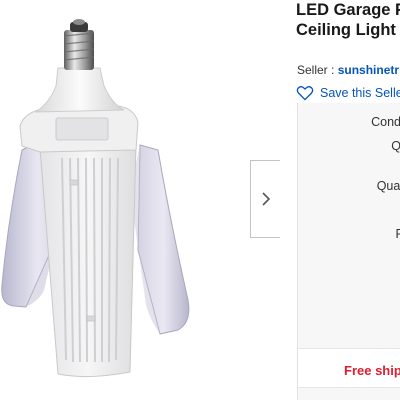  What do you see at coordinates (385, 122) in the screenshot?
I see `condition-label: Conditio` at bounding box center [385, 122].